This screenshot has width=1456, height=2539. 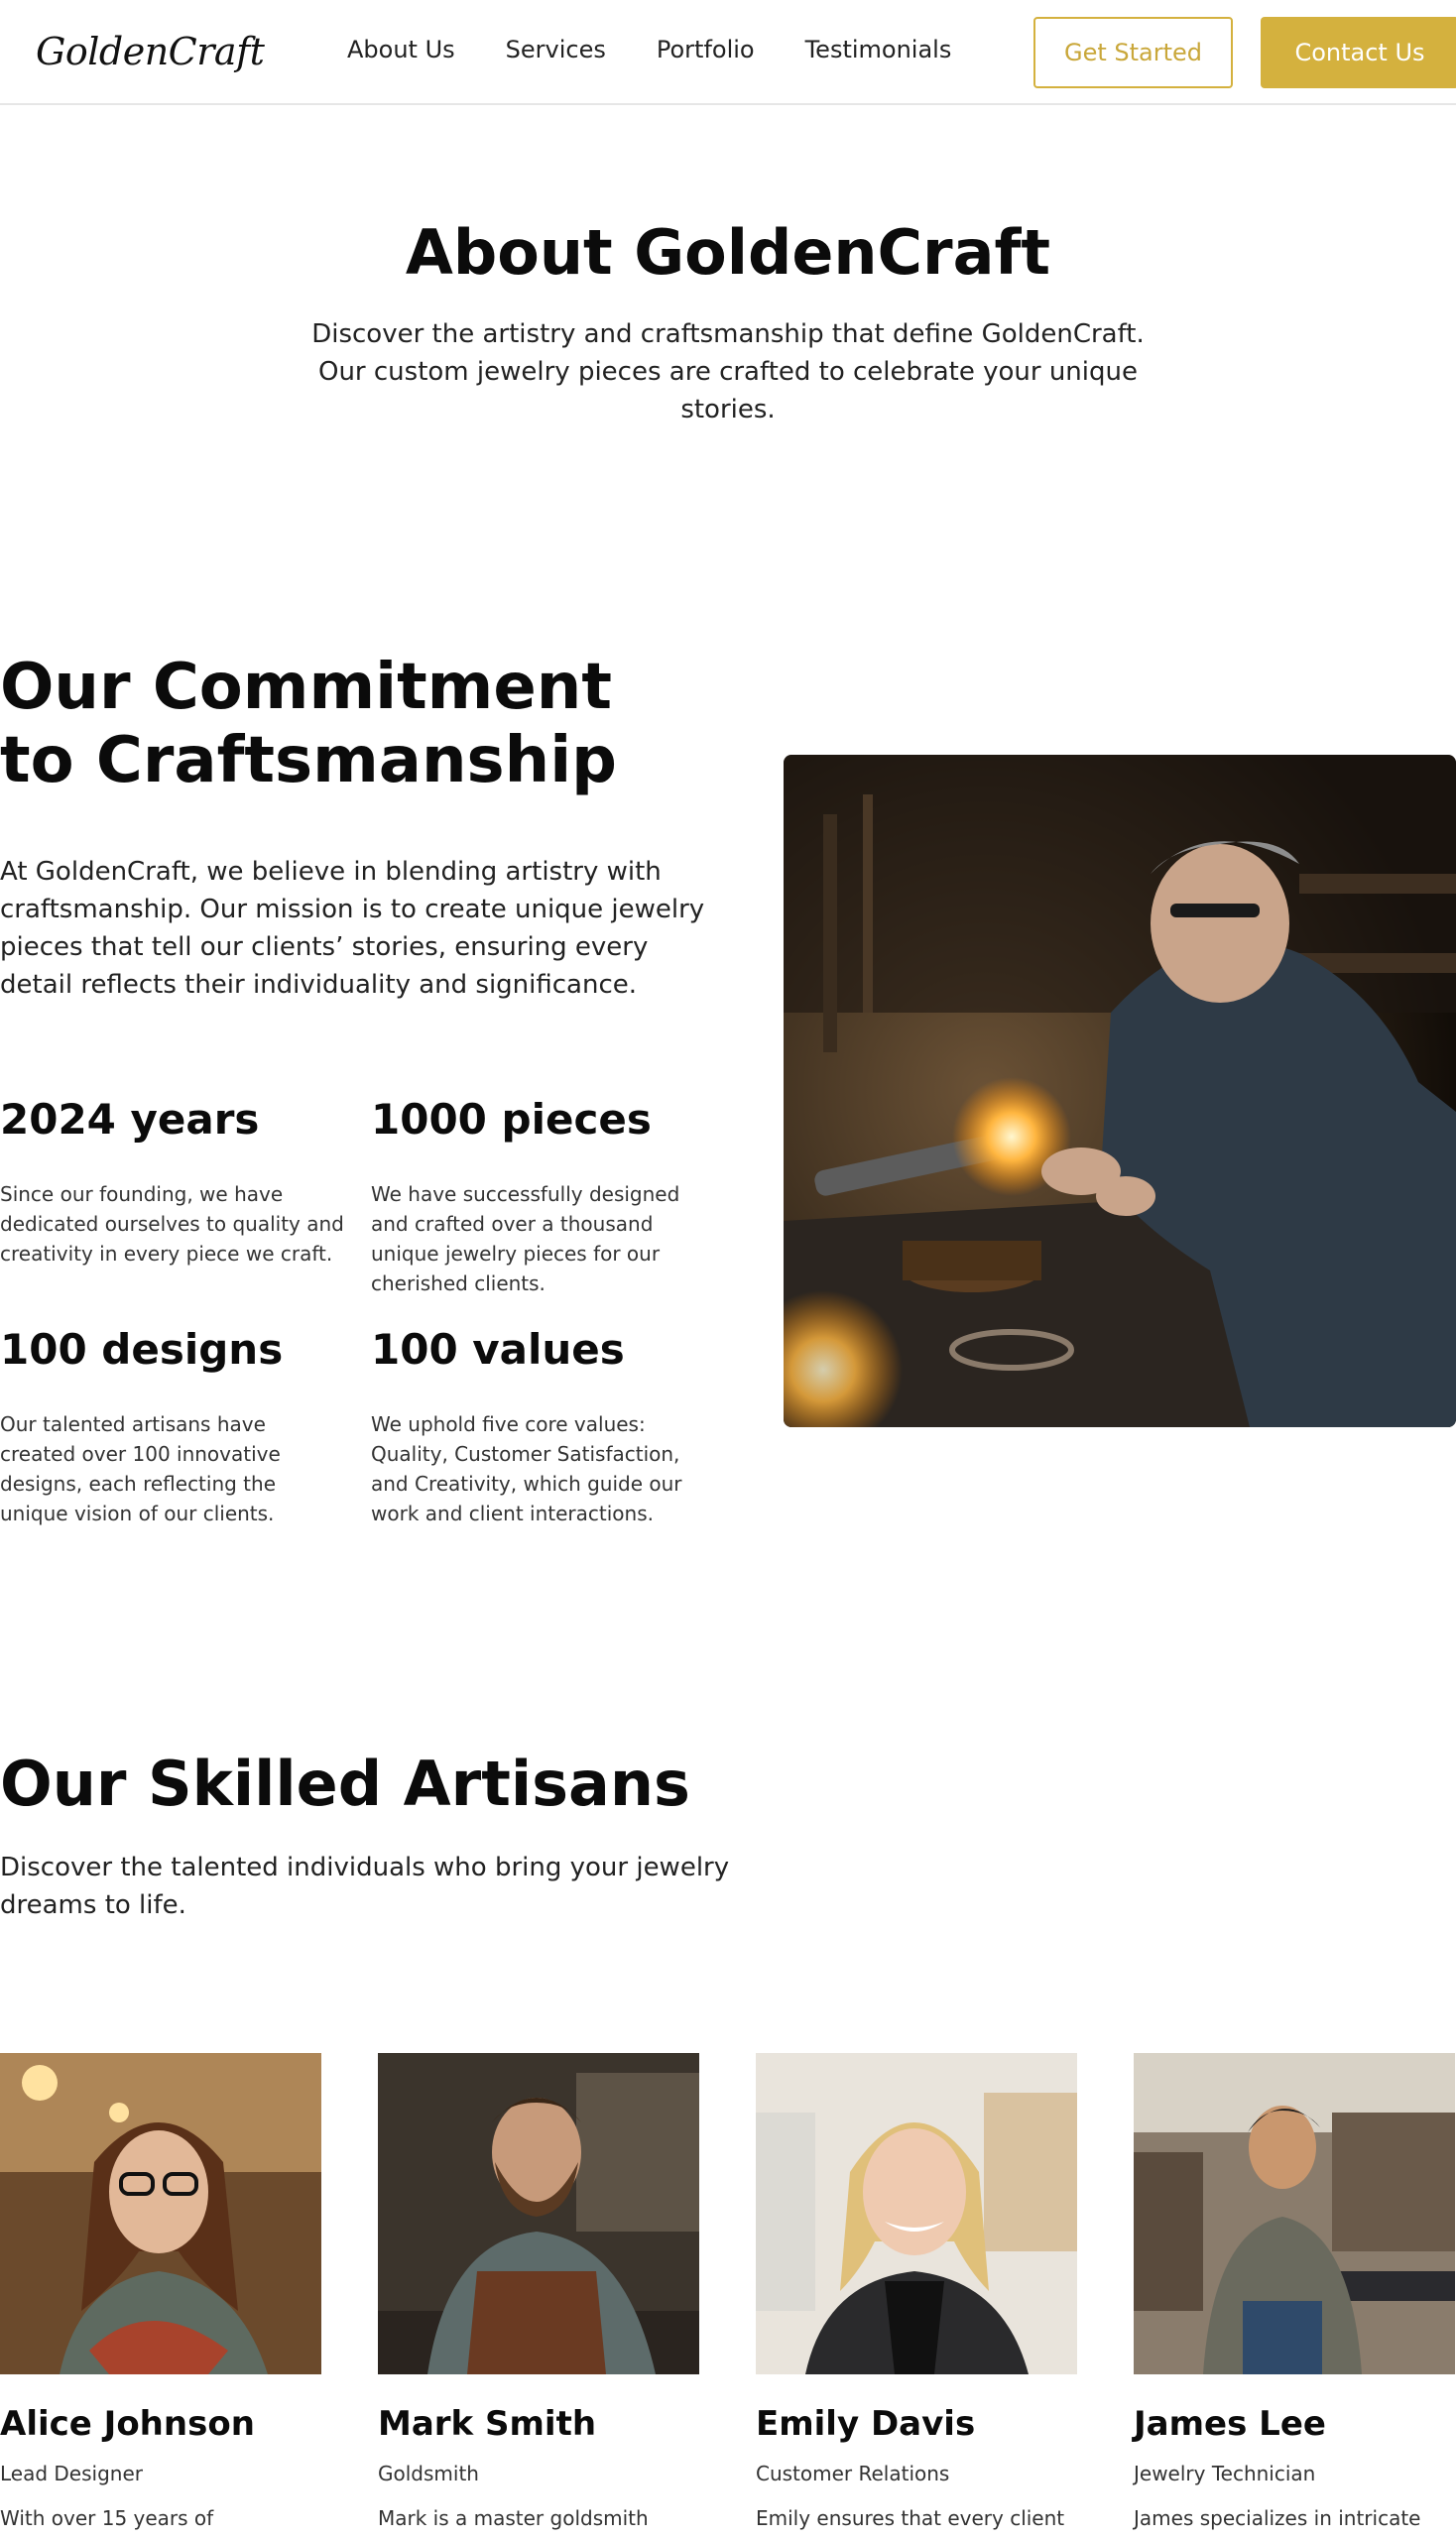 What do you see at coordinates (498, 1350) in the screenshot?
I see `stat-value: 100 values` at bounding box center [498, 1350].